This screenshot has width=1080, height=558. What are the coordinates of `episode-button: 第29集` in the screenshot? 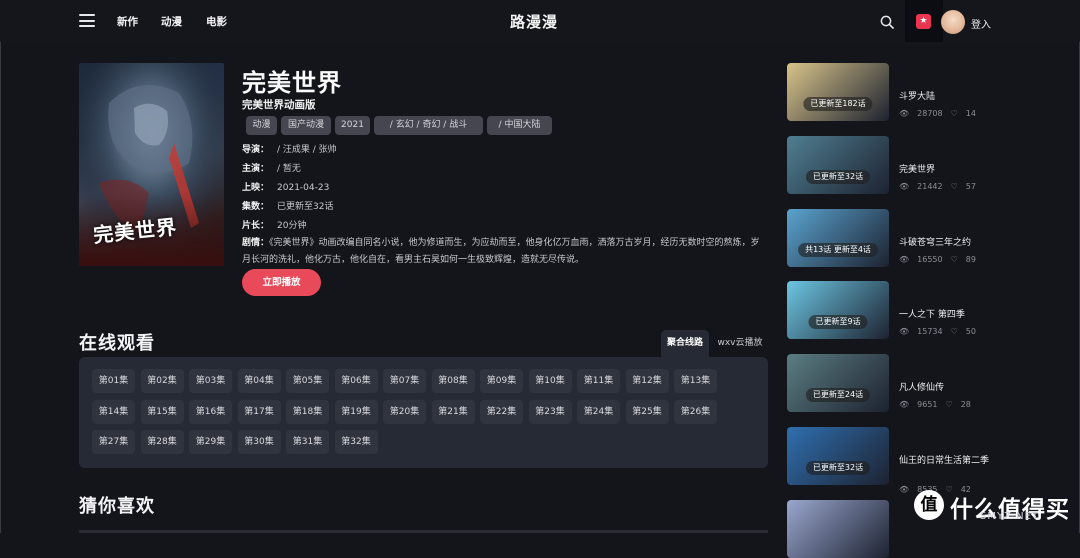 It's located at (210, 442).